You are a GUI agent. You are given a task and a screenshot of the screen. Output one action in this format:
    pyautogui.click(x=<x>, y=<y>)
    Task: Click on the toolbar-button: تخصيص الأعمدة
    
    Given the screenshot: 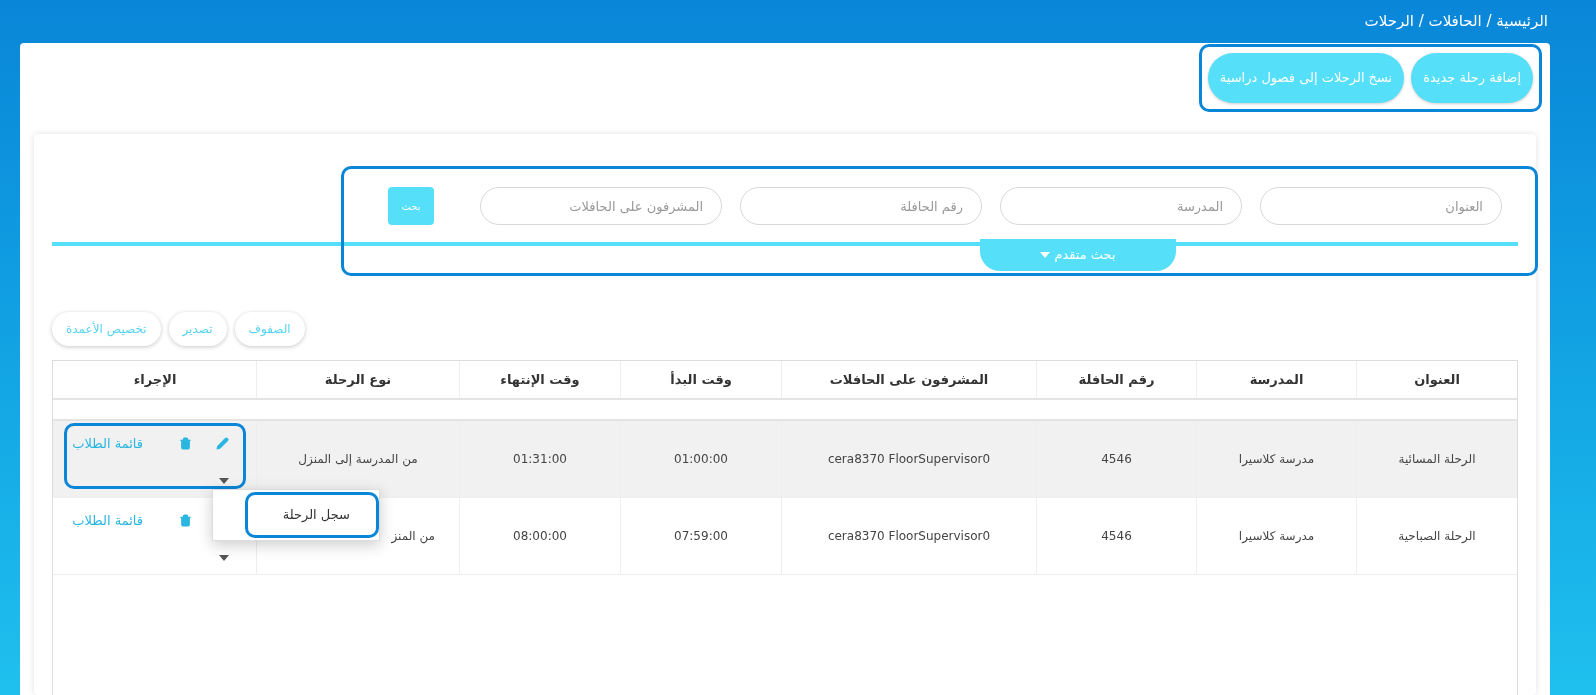 What is the action you would take?
    pyautogui.click(x=106, y=329)
    